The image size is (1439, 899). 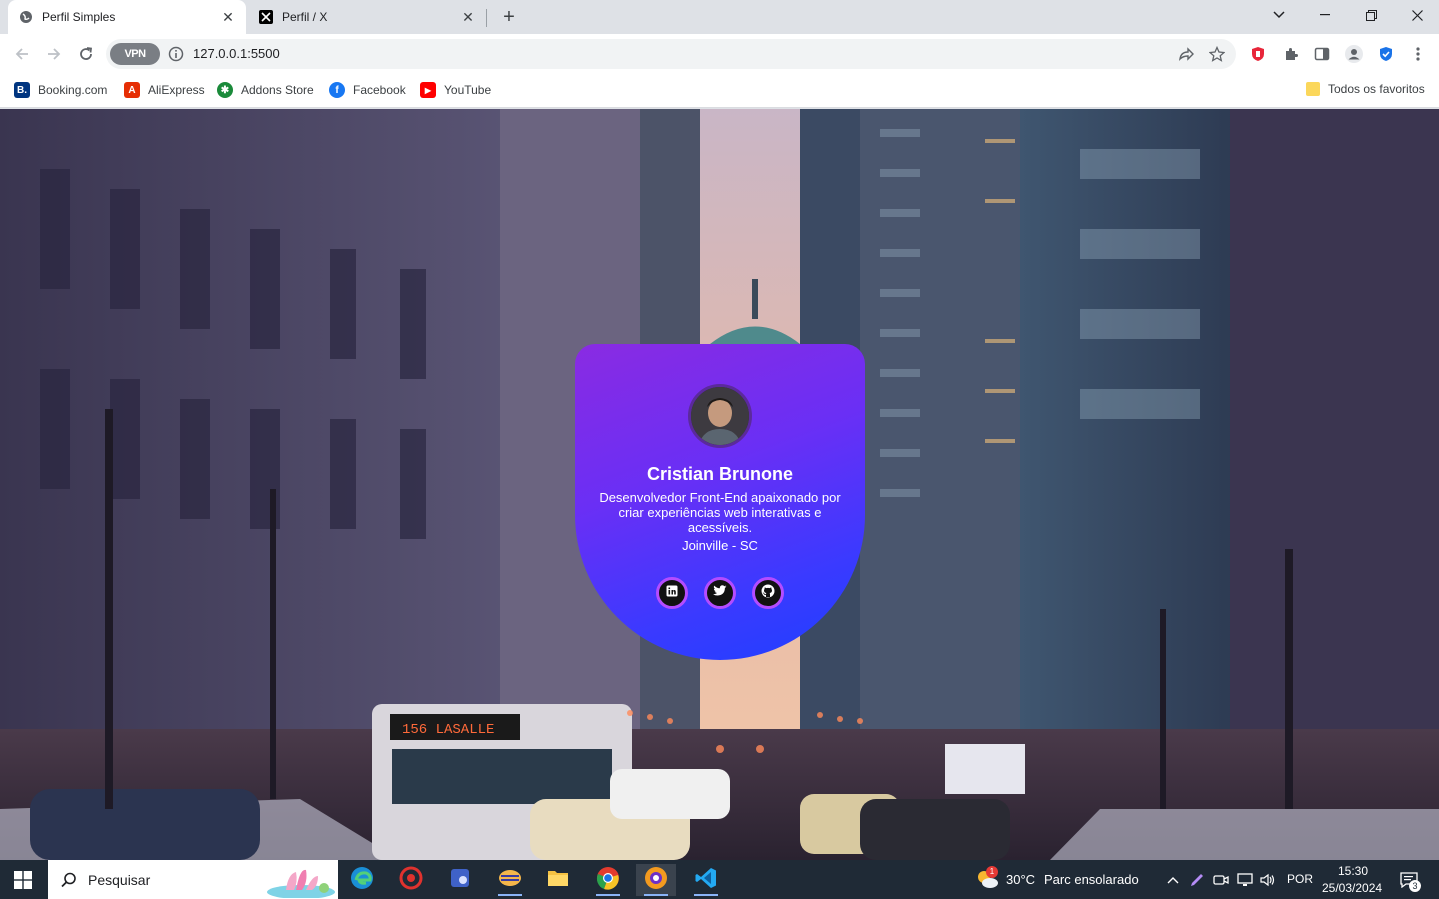 I want to click on bookmark-label: Facebook, so click(x=379, y=90).